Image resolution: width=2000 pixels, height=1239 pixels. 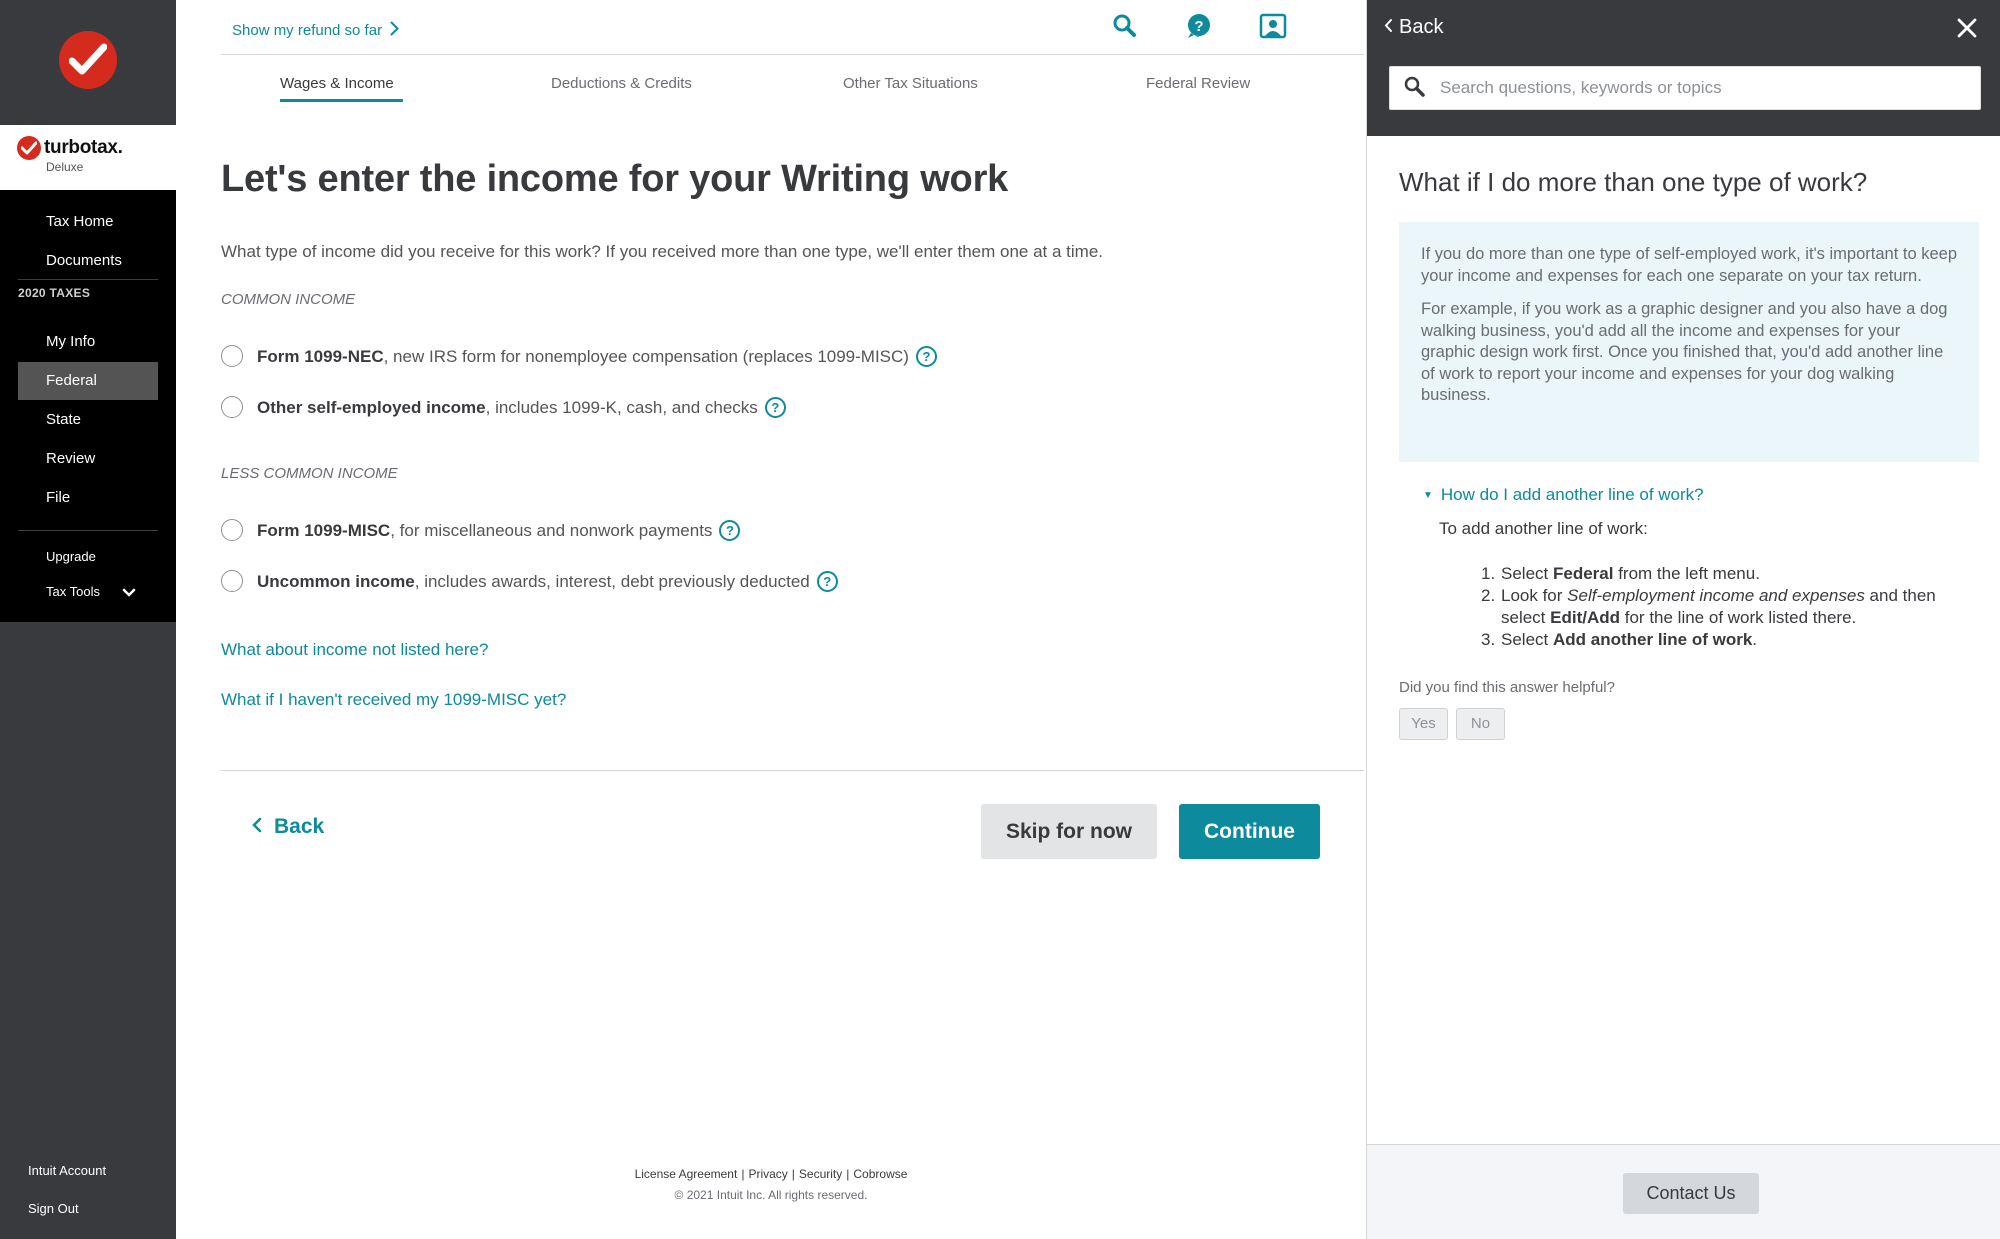 I want to click on sidebar-item-file: File, so click(x=88, y=498).